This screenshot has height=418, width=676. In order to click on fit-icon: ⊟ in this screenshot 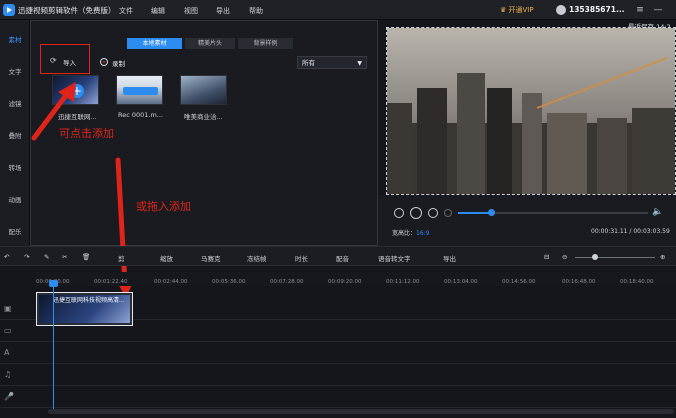, I will do `click(546, 257)`.